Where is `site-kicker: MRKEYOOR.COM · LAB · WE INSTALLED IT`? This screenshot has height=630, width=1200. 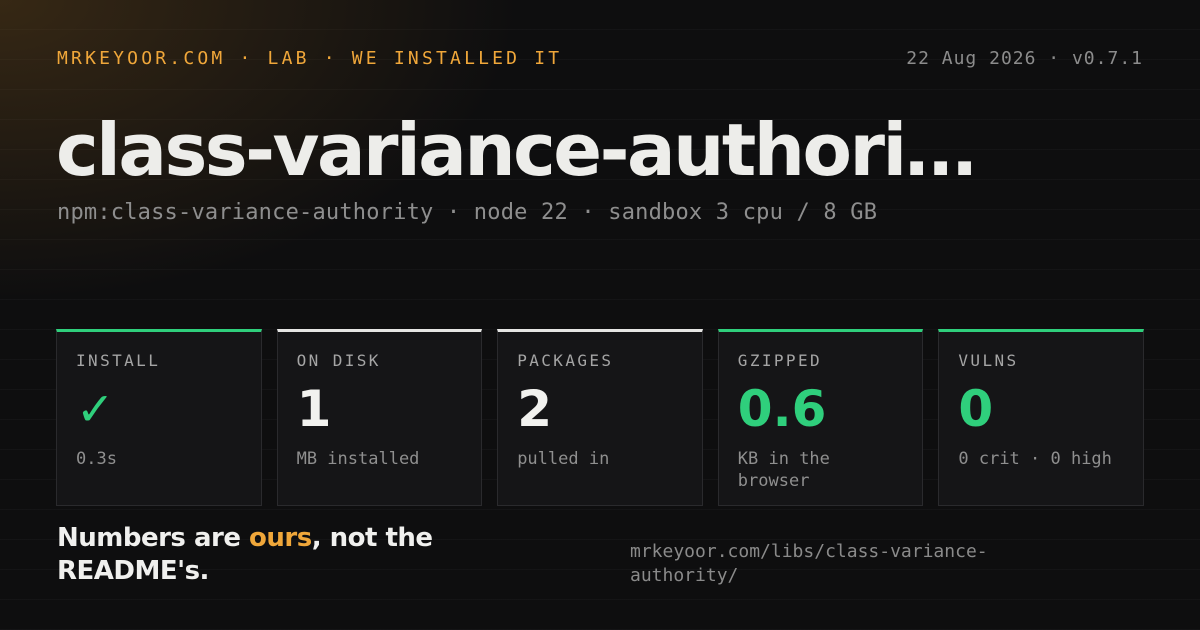 site-kicker: MRKEYOOR.COM · LAB · WE INSTALLED IT is located at coordinates (310, 58).